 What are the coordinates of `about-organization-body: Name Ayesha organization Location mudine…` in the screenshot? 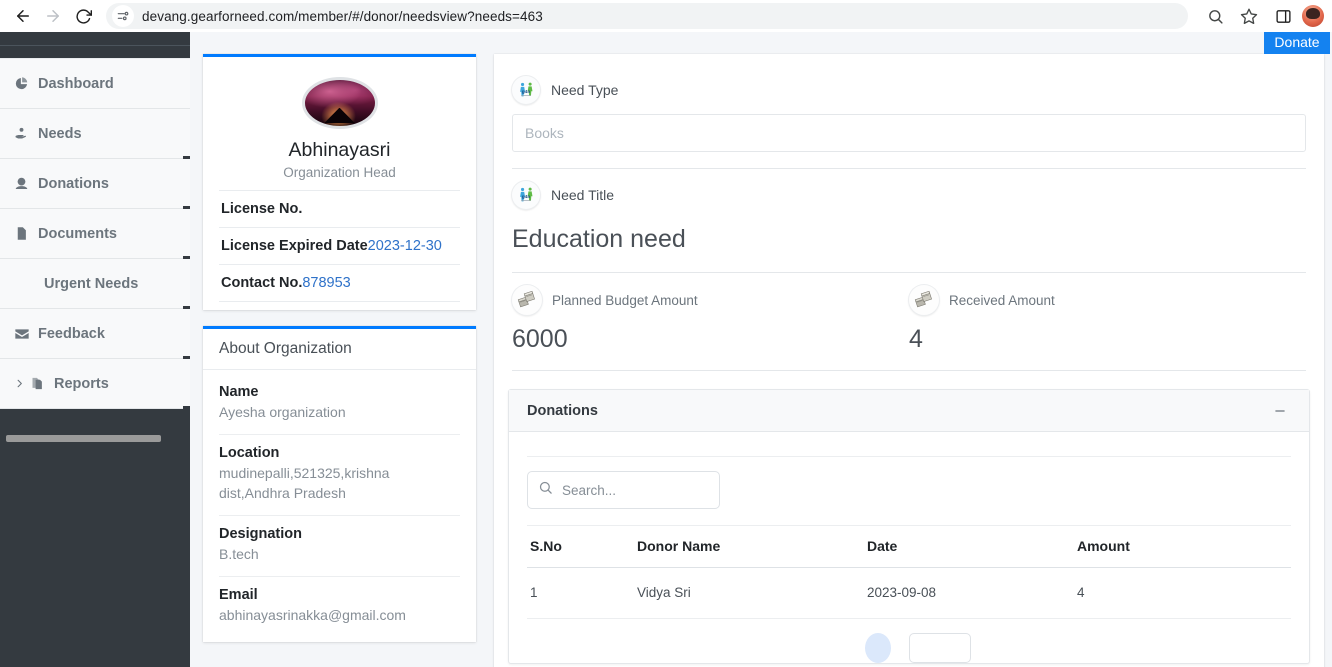 It's located at (339, 503).